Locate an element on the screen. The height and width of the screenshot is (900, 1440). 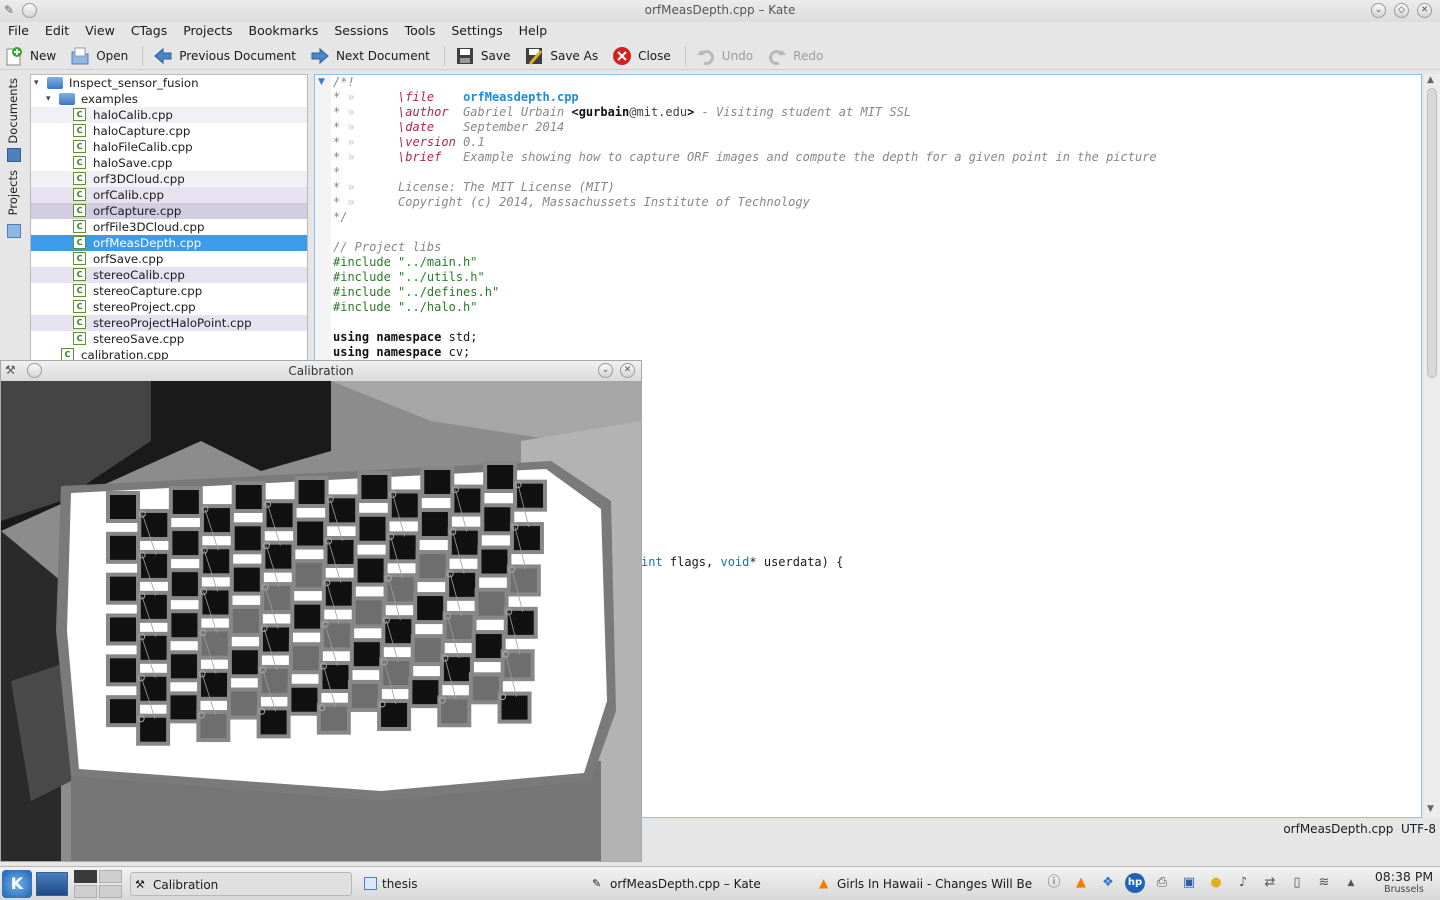
dropbox-icon: ❖ is located at coordinates (1108, 883).